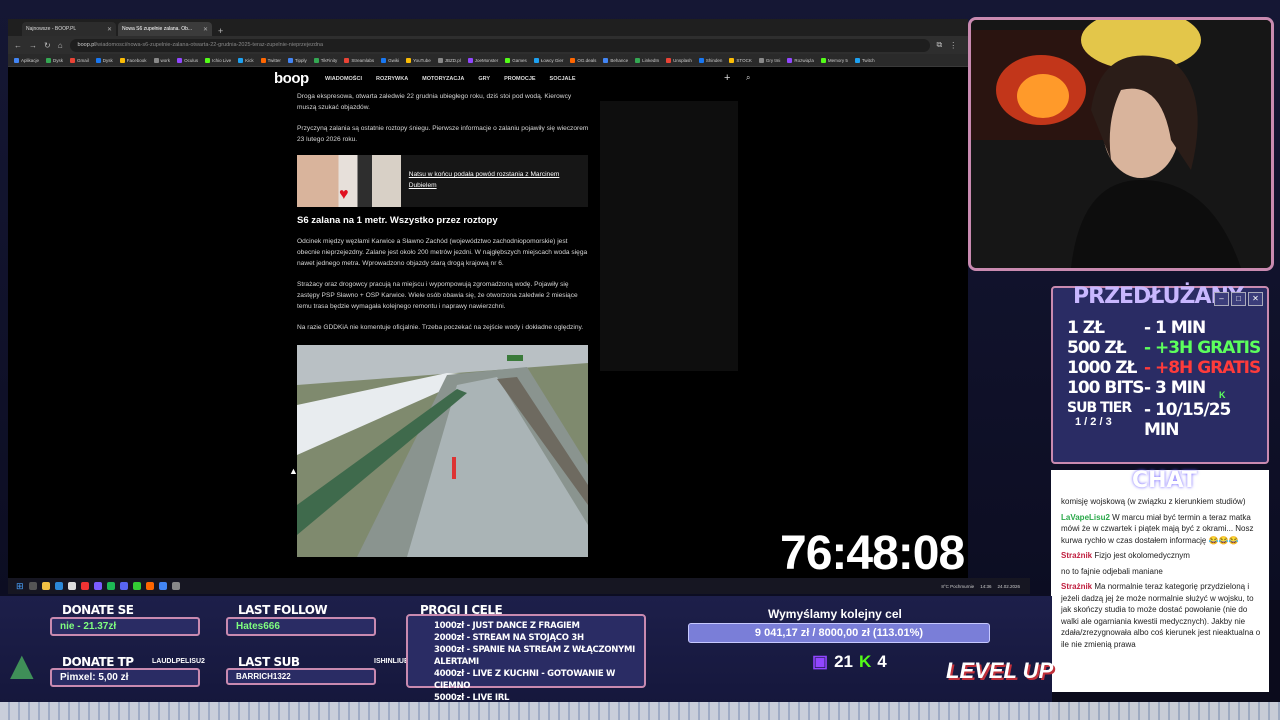 Image resolution: width=1280 pixels, height=720 pixels. Describe the element at coordinates (418, 60) in the screenshot. I see `bookmark-item: YouTube` at that location.